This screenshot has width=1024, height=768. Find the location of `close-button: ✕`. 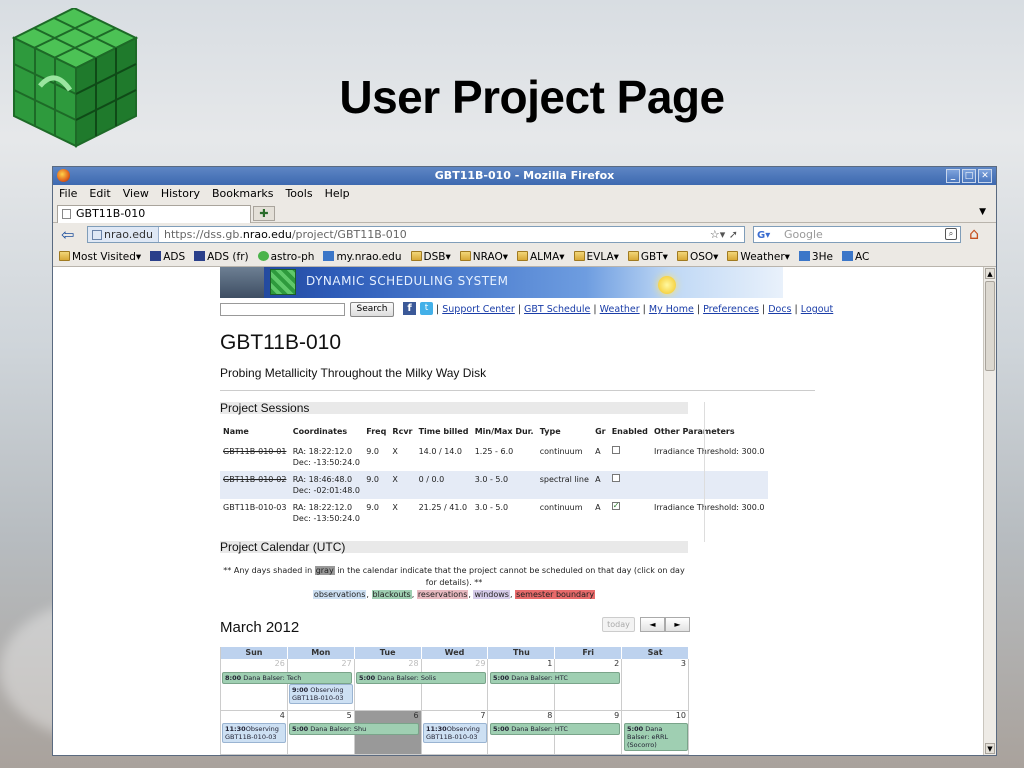

close-button: ✕ is located at coordinates (985, 176).